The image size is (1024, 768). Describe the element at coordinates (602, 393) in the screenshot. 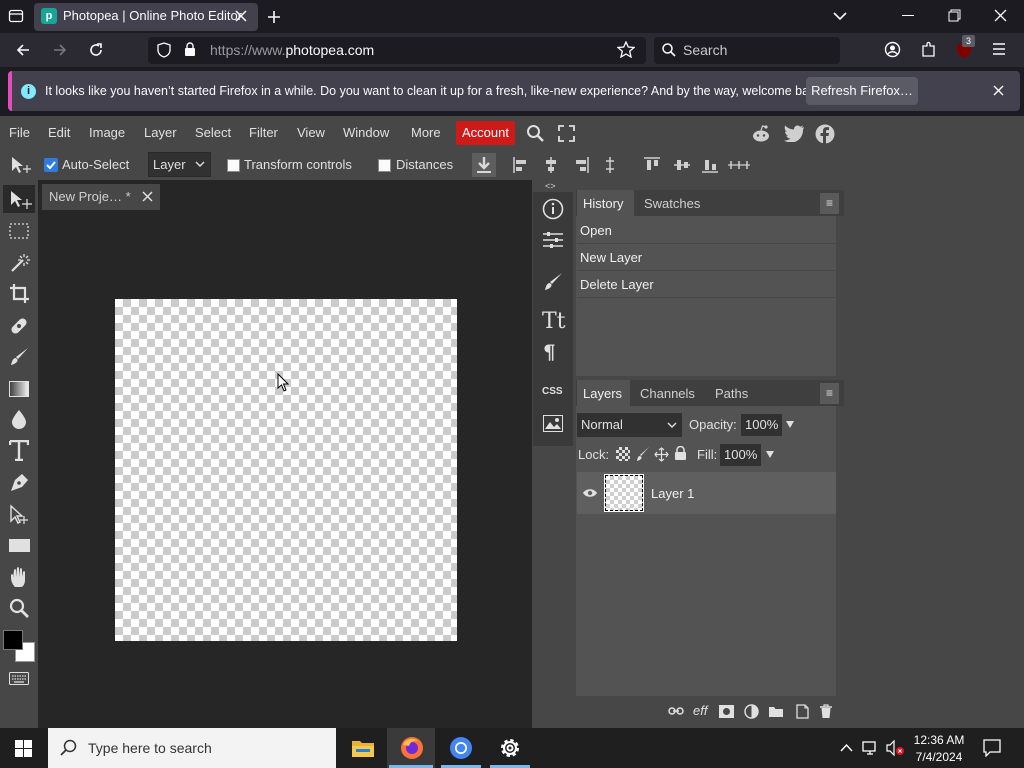

I see `tab-layers: Layers` at that location.